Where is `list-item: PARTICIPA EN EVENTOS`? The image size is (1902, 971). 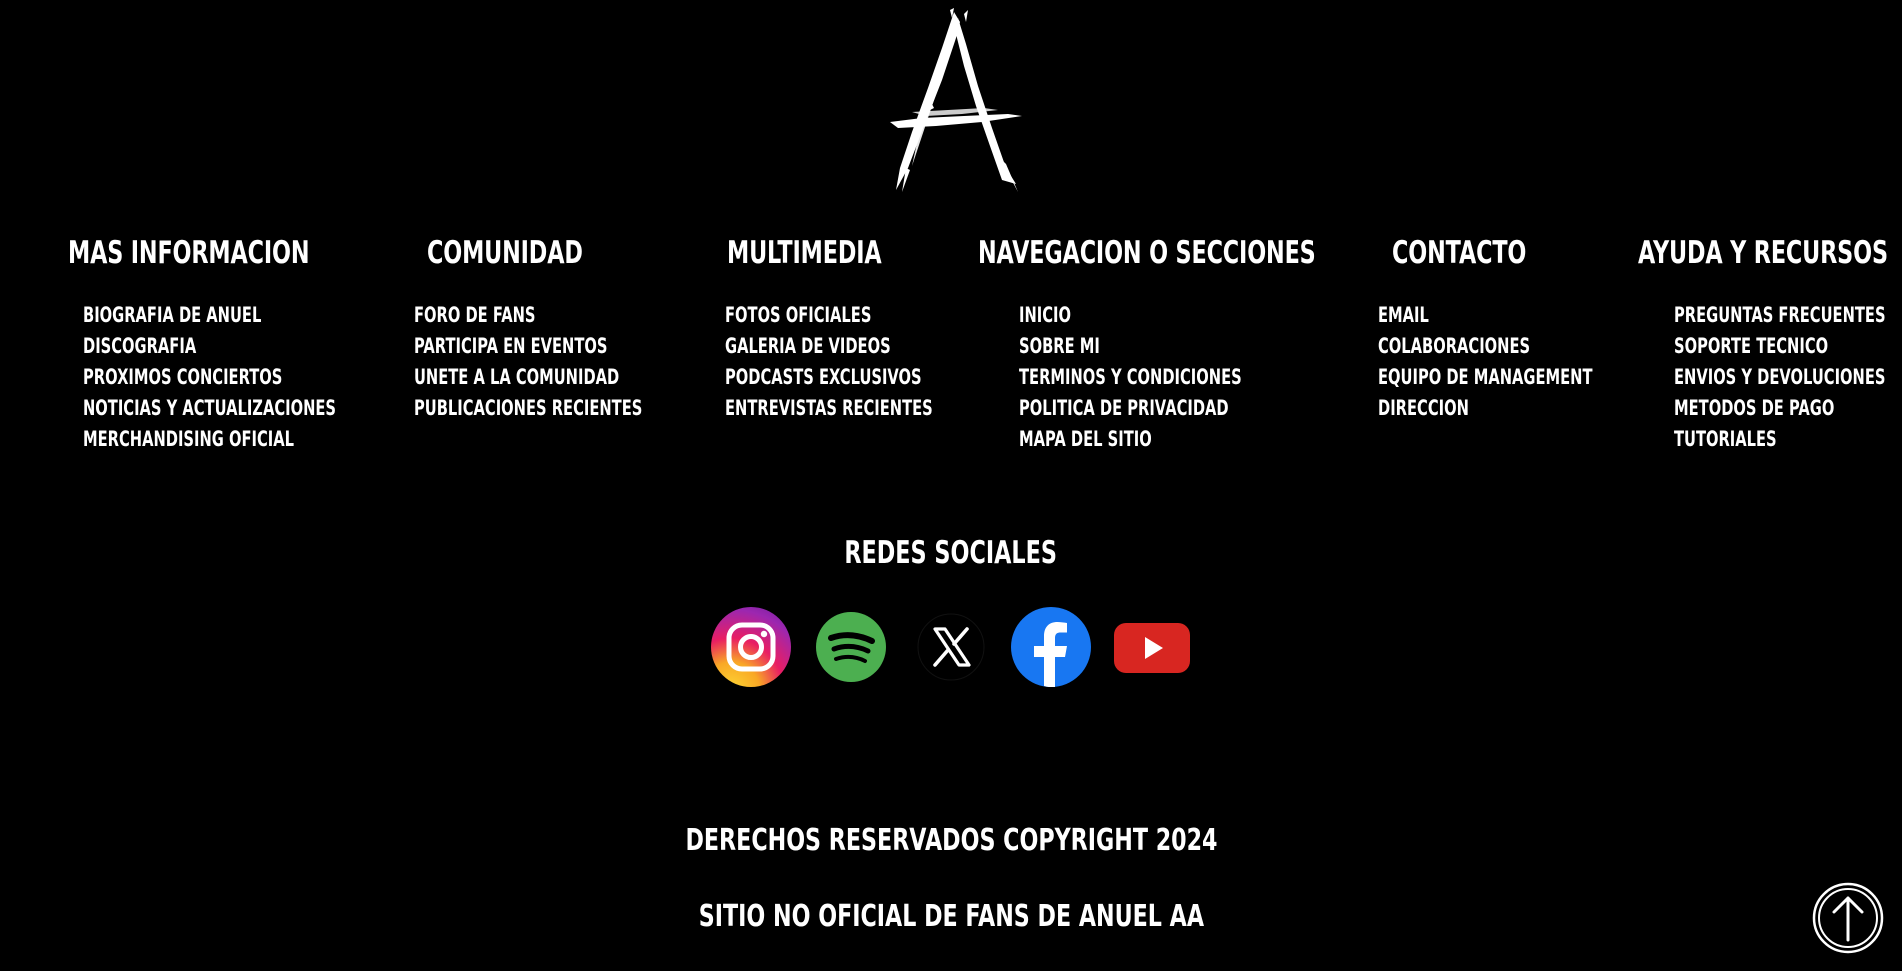
list-item: PARTICIPA EN EVENTOS is located at coordinates (577, 346).